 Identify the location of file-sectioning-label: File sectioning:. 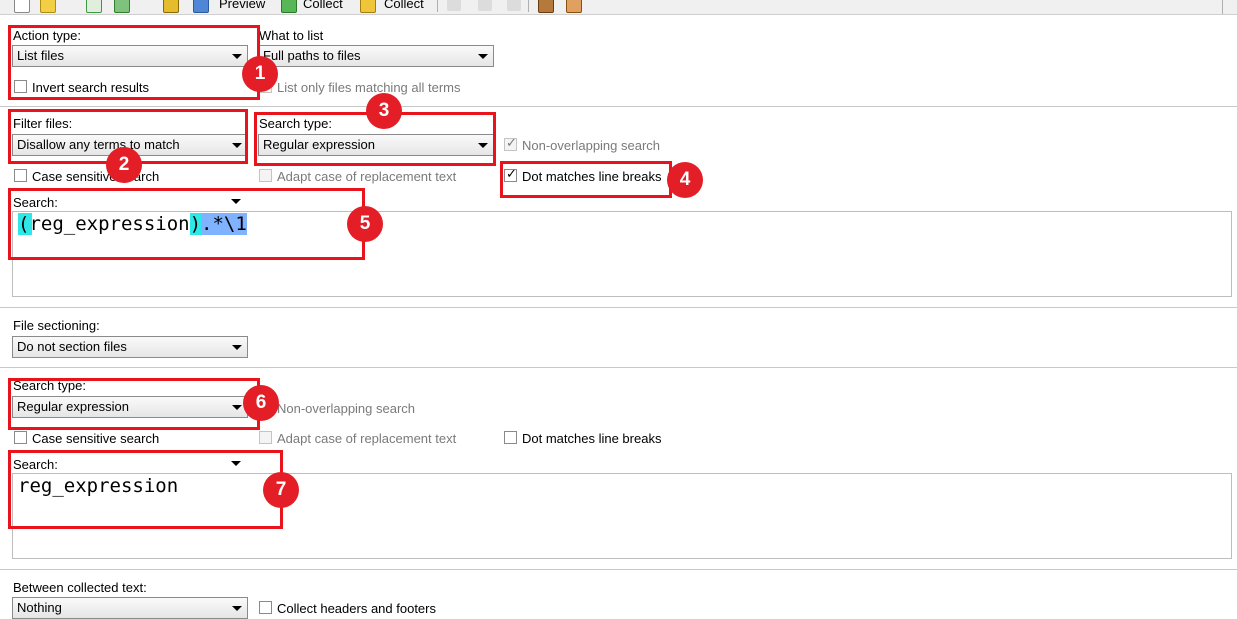
(56, 325).